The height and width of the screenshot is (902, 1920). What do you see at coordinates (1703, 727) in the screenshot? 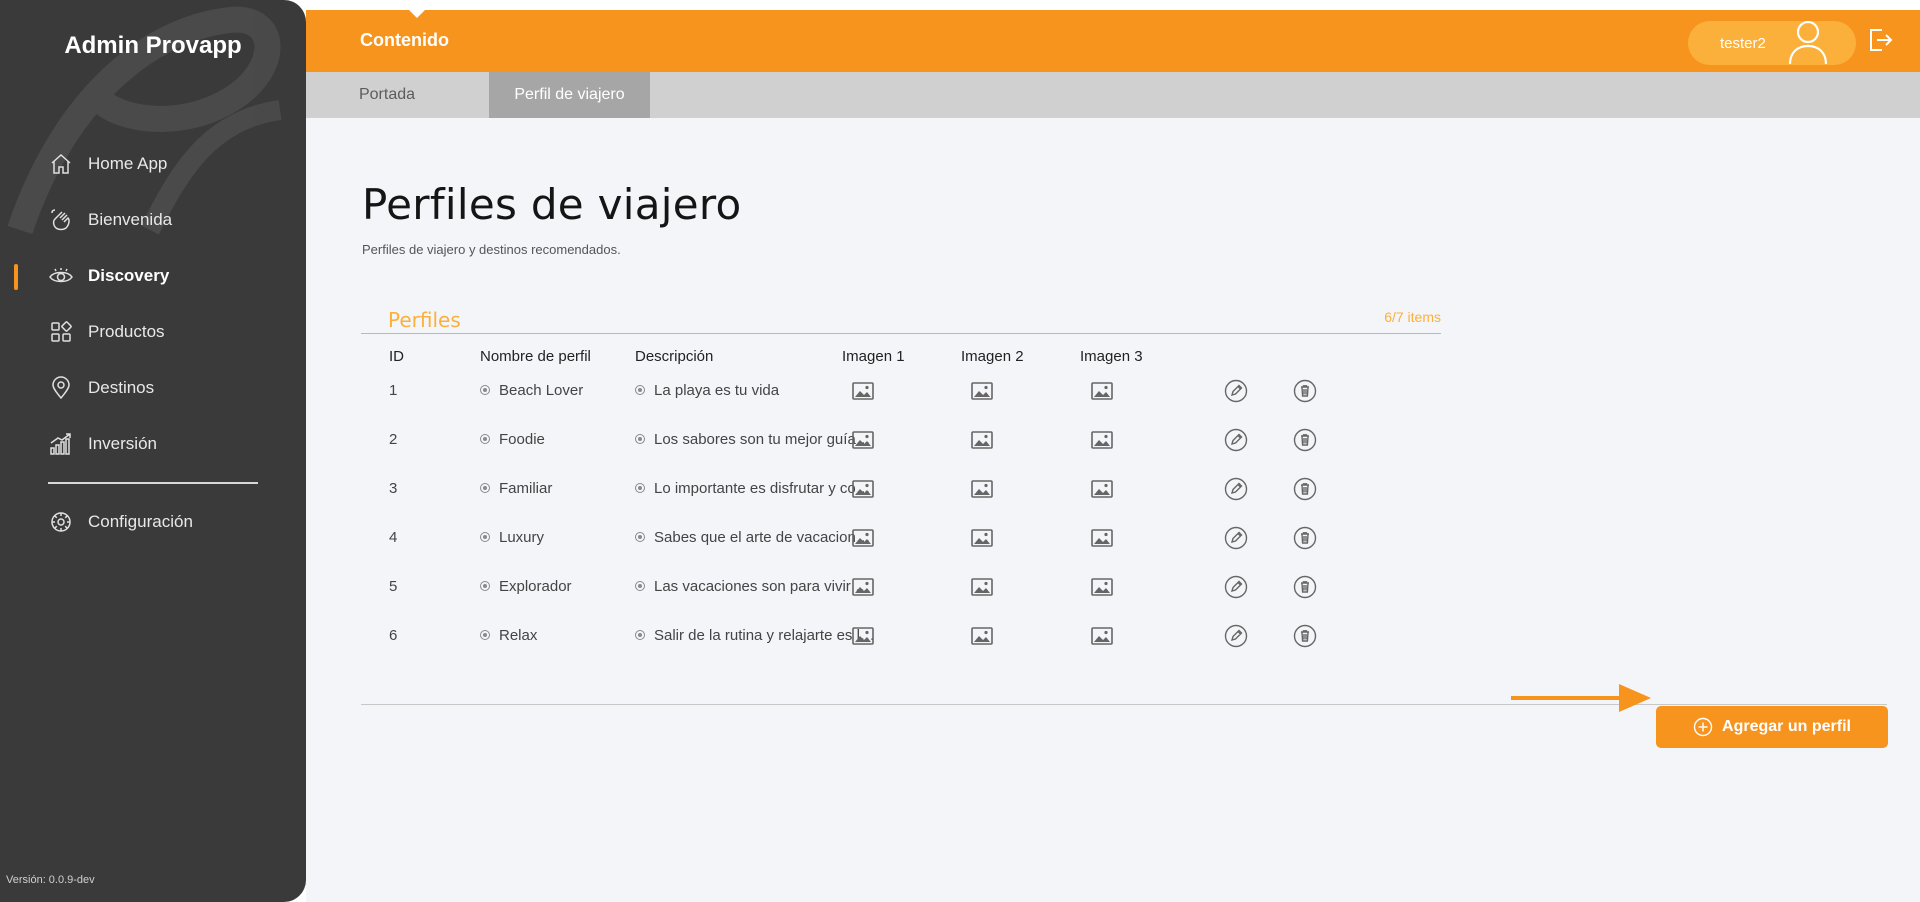
I see `plus-circle-icon` at bounding box center [1703, 727].